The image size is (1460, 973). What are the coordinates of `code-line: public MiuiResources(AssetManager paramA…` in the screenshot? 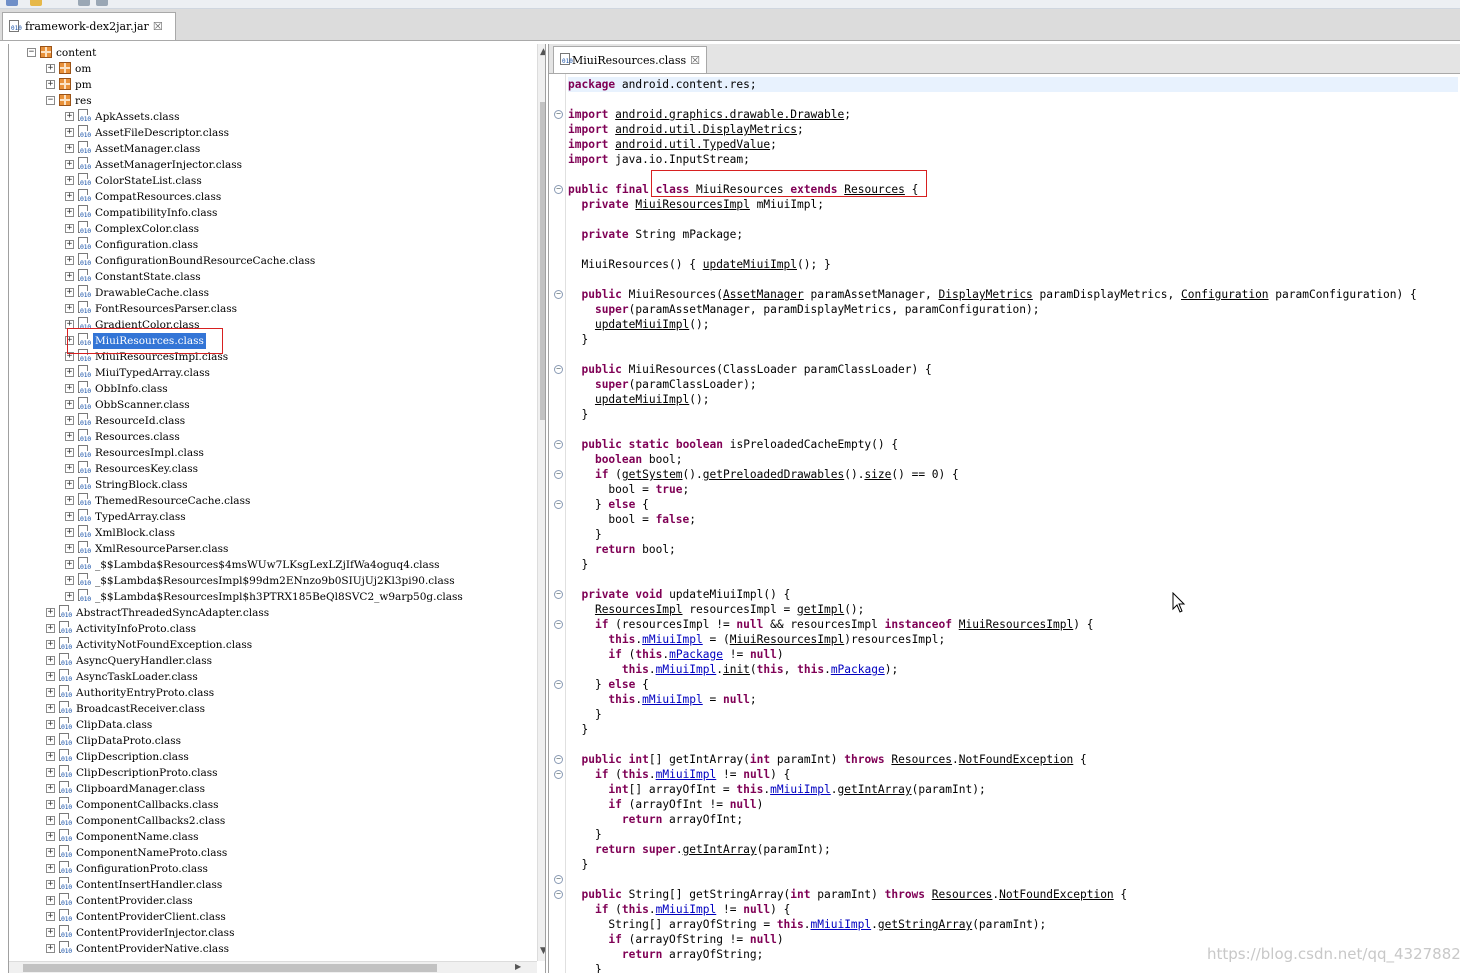 It's located at (992, 294).